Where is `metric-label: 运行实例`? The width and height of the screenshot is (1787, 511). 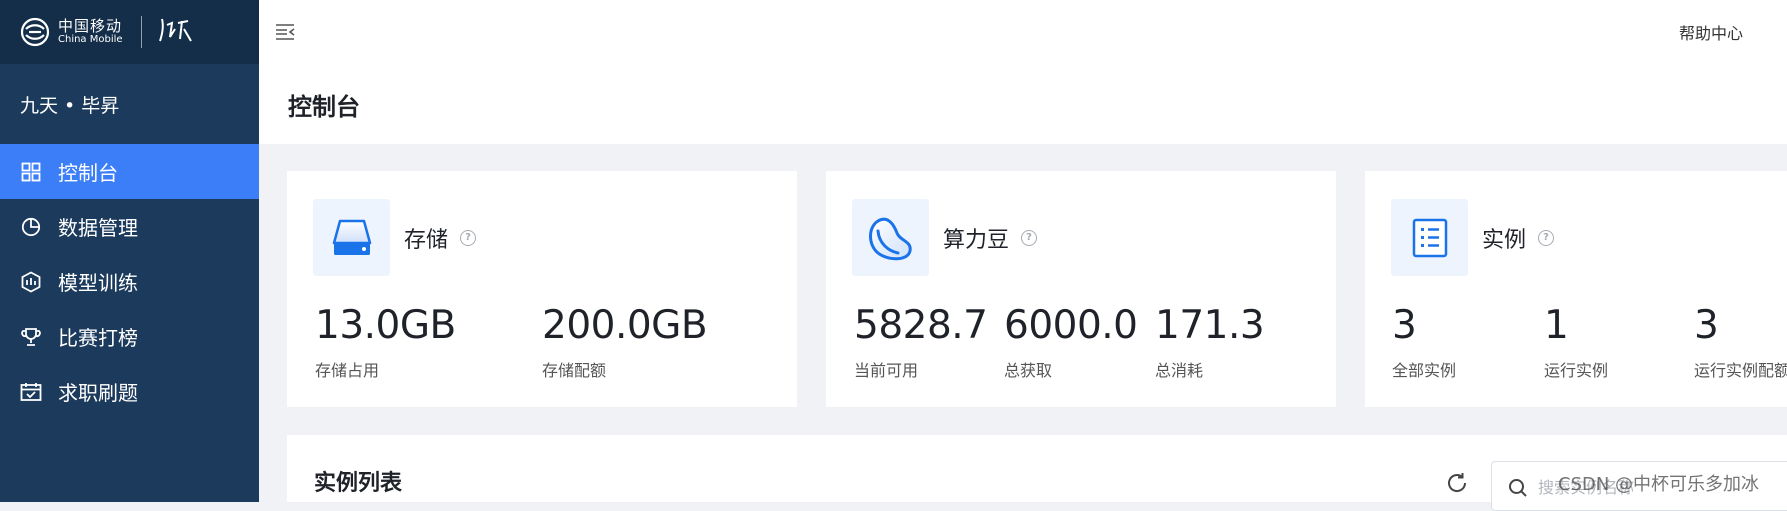
metric-label: 运行实例 is located at coordinates (1576, 370).